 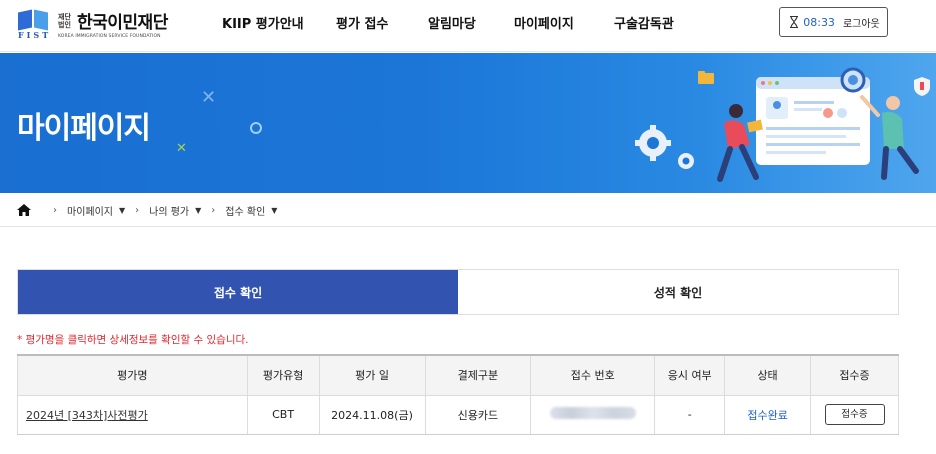 I want to click on logo-small-label: 재단 법인, so click(x=64, y=20).